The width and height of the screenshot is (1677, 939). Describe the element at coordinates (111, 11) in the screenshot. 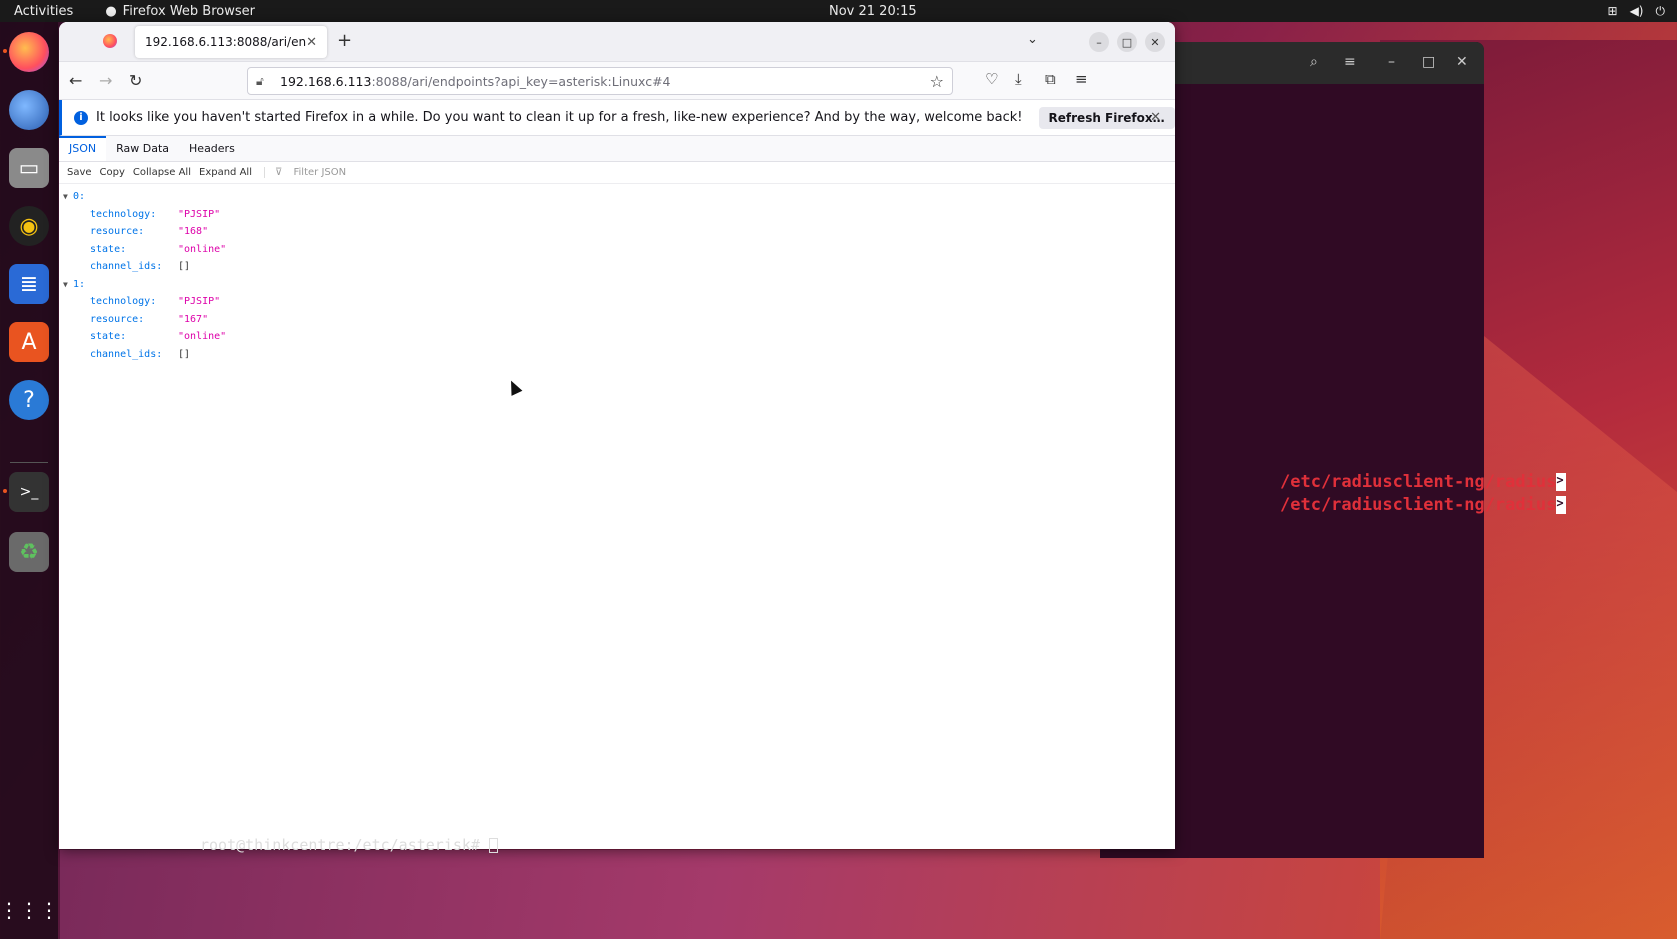

I see `firefox-small-icon: ●` at that location.